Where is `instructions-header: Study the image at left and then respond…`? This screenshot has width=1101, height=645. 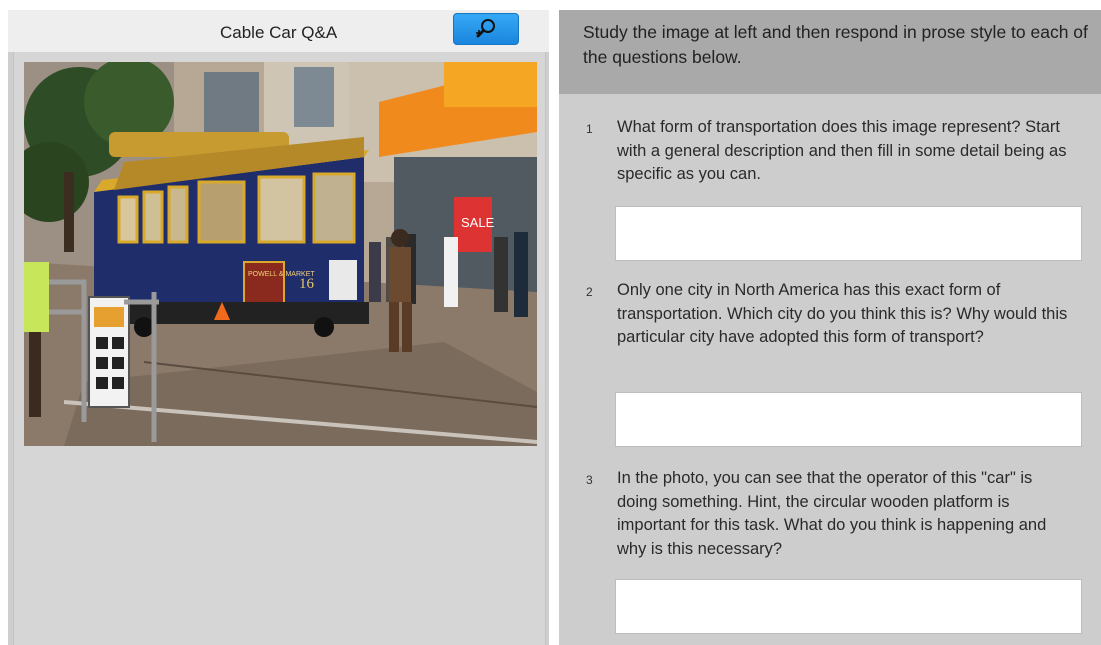 instructions-header: Study the image at left and then respond… is located at coordinates (830, 52).